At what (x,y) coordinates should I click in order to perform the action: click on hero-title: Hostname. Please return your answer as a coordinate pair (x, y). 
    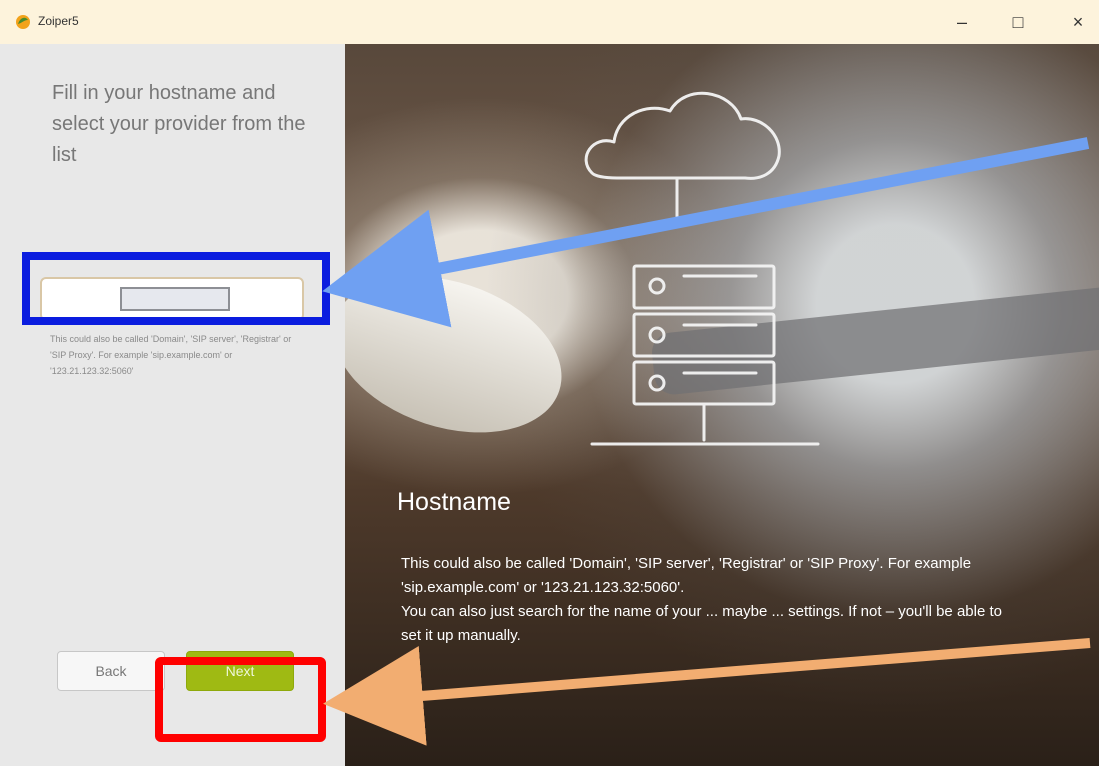
    Looking at the image, I should click on (454, 502).